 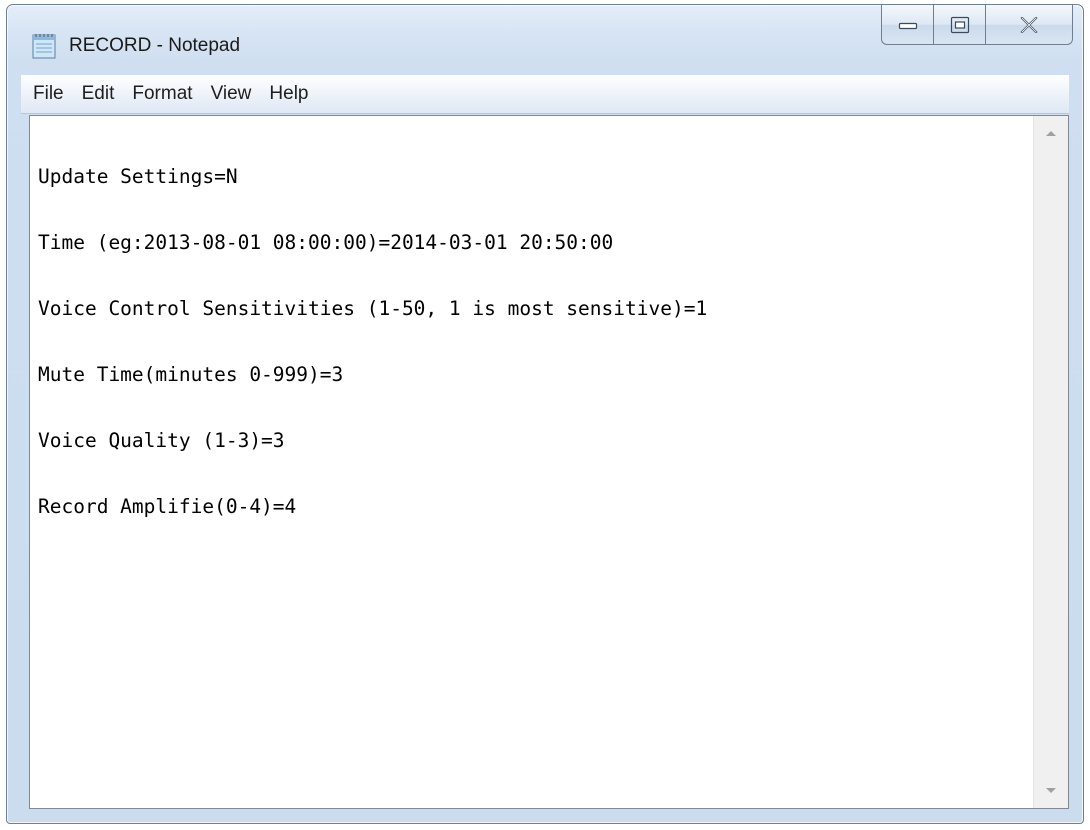 I want to click on menu-help: Help, so click(x=288, y=94).